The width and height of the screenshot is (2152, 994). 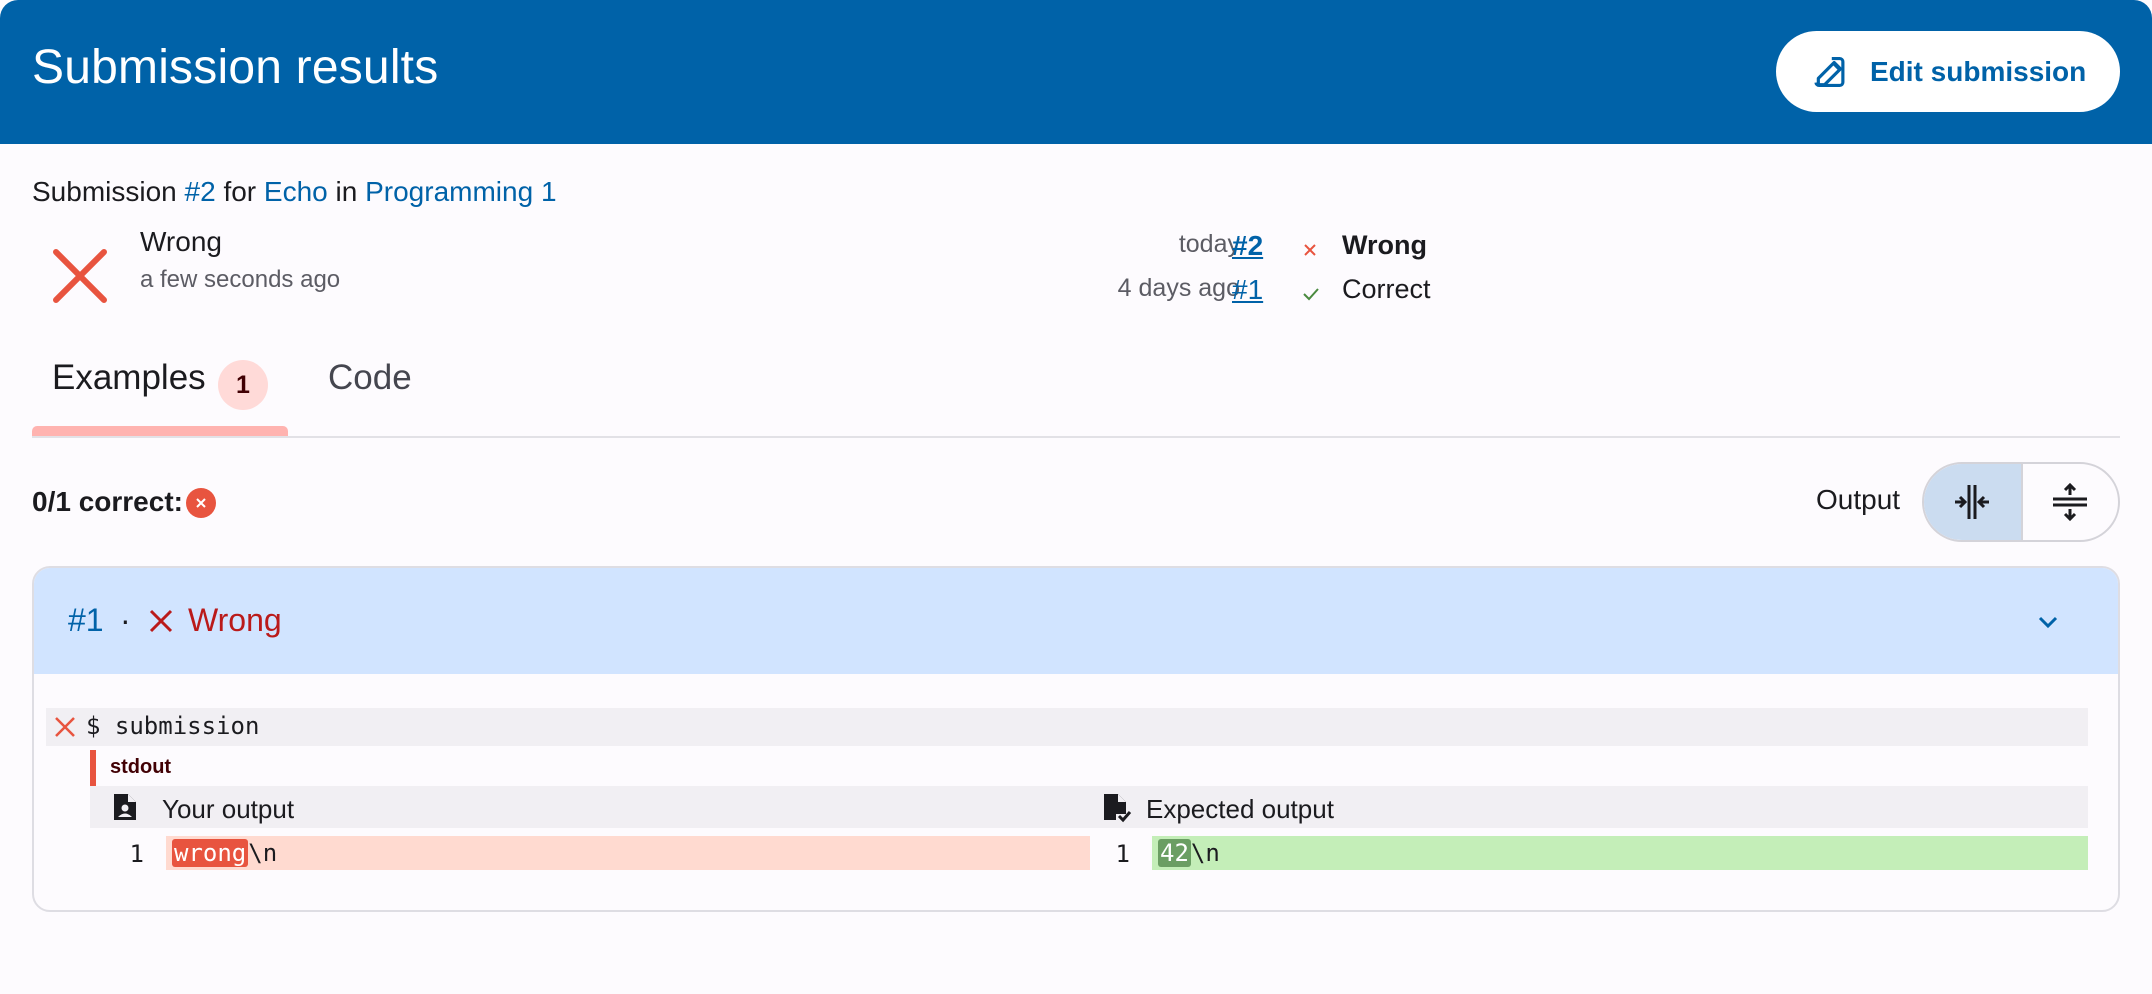 What do you see at coordinates (1829, 71) in the screenshot?
I see `edit-icon` at bounding box center [1829, 71].